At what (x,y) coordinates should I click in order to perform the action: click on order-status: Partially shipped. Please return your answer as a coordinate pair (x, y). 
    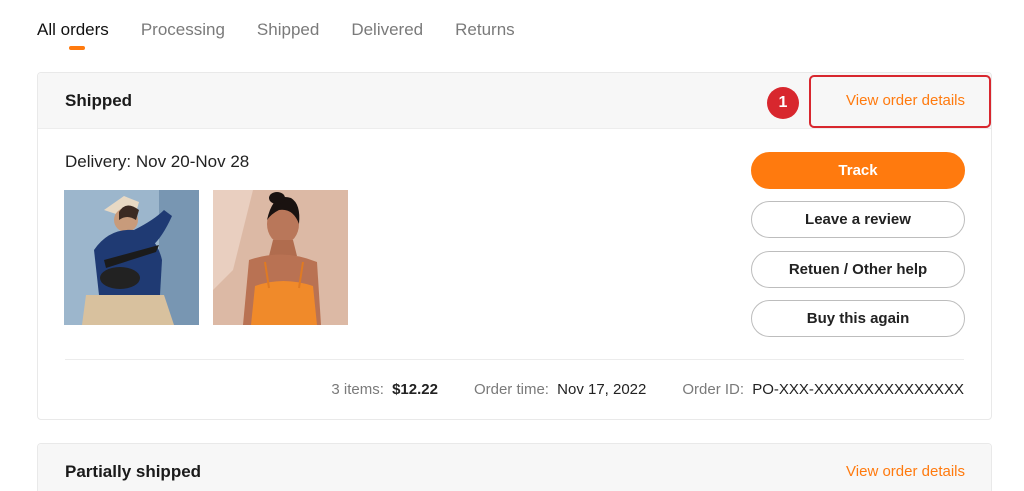
    Looking at the image, I should click on (133, 471).